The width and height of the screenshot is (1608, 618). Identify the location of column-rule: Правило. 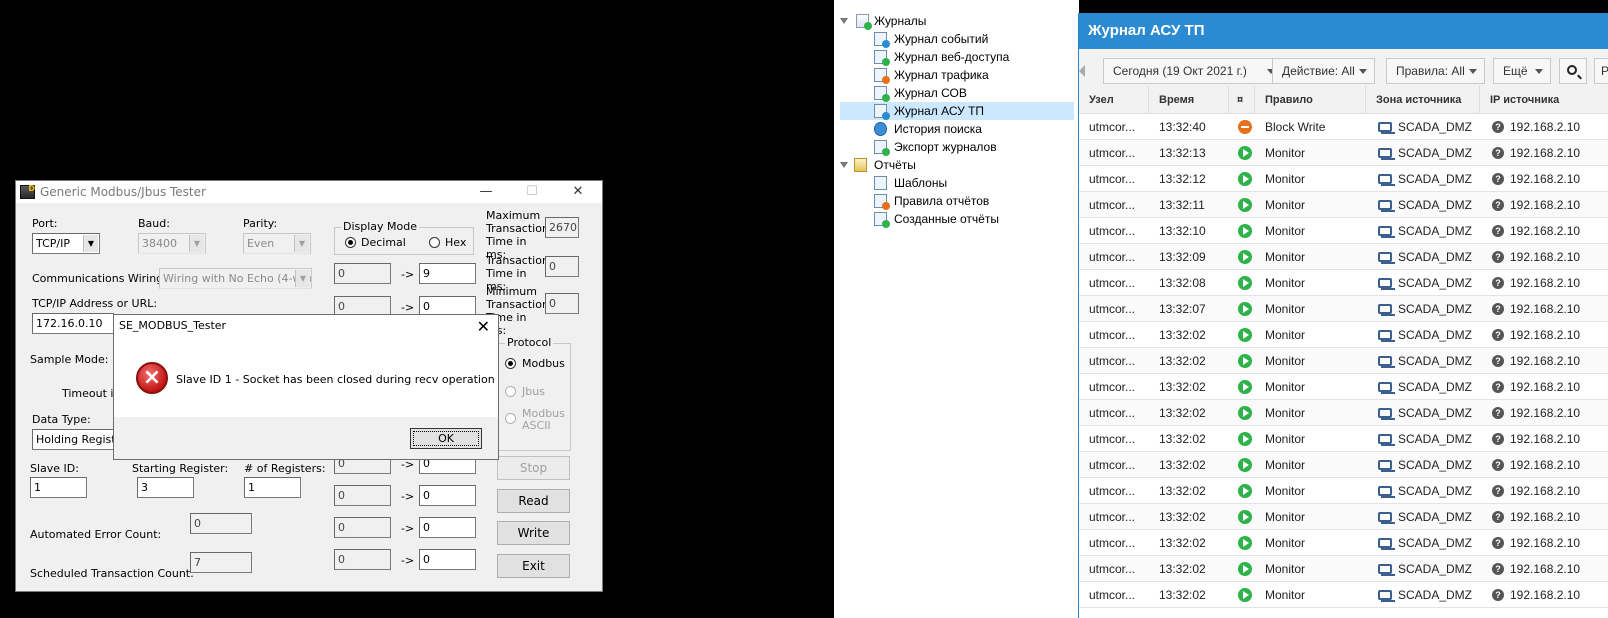
(1310, 100).